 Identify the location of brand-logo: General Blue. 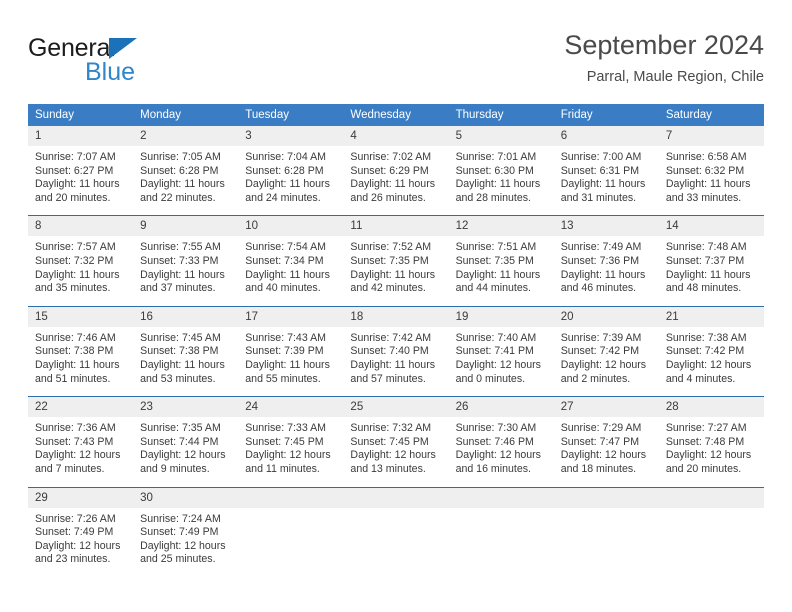
(128, 63).